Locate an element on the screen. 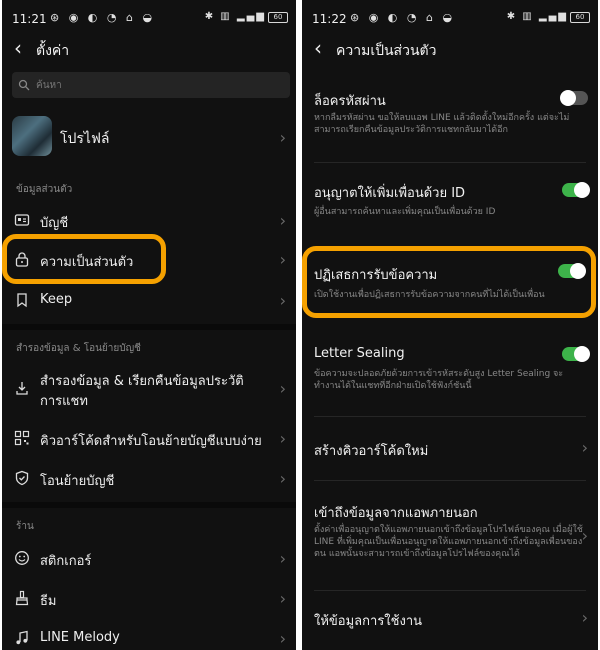  menu-item-theme: ธีม › is located at coordinates (149, 598).